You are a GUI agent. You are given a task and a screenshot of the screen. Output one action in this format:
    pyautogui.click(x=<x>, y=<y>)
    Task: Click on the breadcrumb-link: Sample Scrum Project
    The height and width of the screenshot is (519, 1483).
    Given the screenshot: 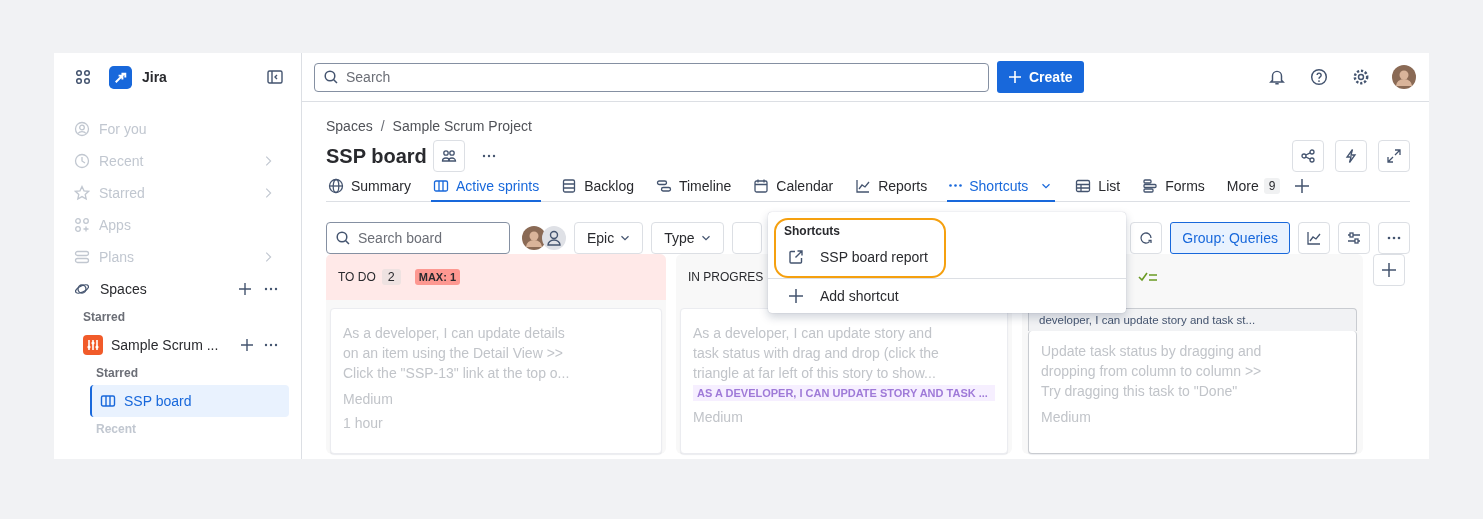 What is the action you would take?
    pyautogui.click(x=462, y=126)
    